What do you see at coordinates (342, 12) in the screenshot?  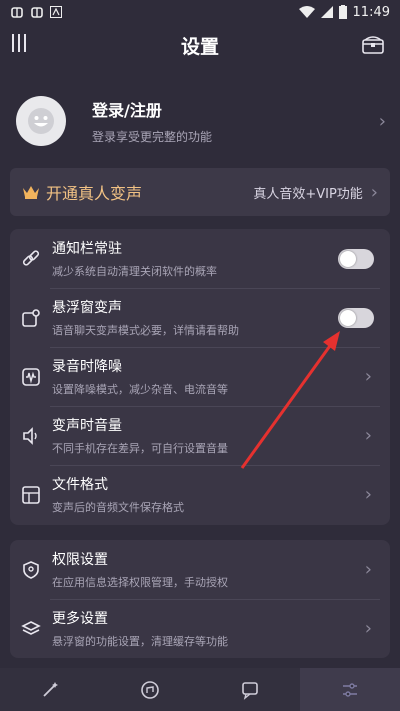 I see `battery-icon` at bounding box center [342, 12].